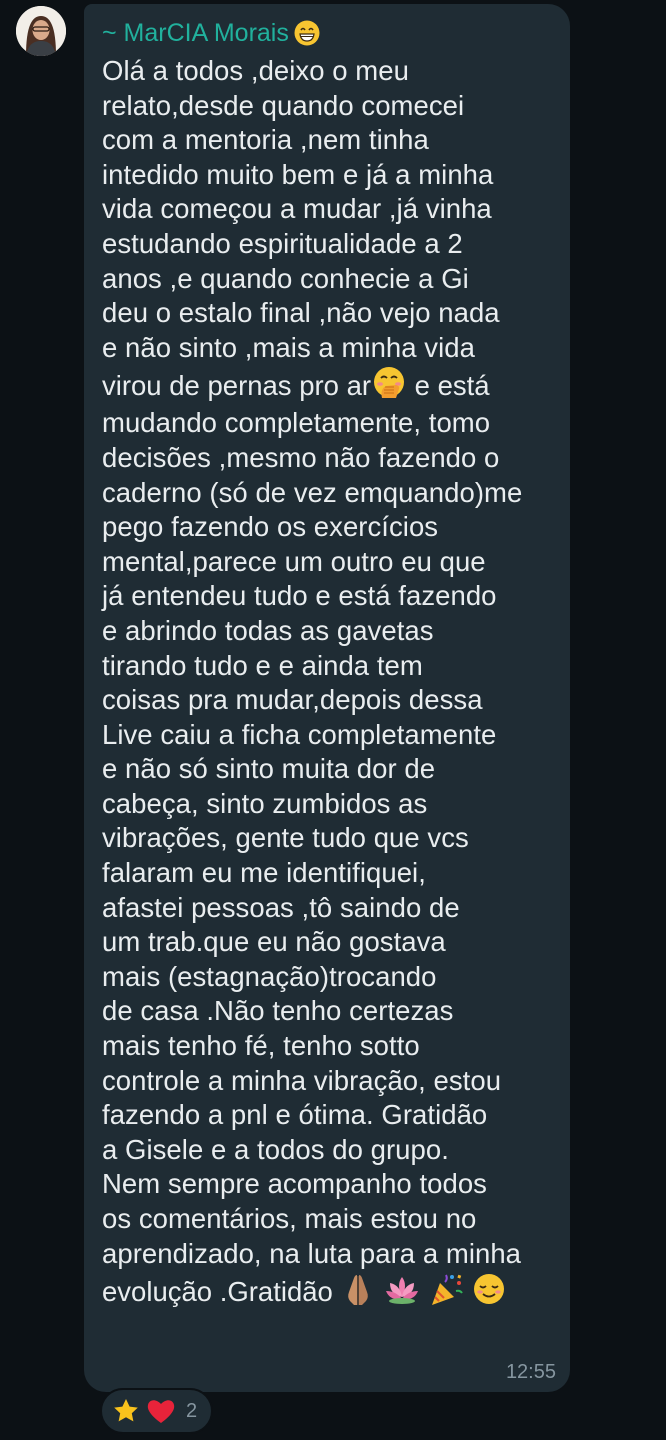 The width and height of the screenshot is (666, 1440). Describe the element at coordinates (278, 1011) in the screenshot. I see `message-text-line: de casa .Não tenho certezas` at that location.